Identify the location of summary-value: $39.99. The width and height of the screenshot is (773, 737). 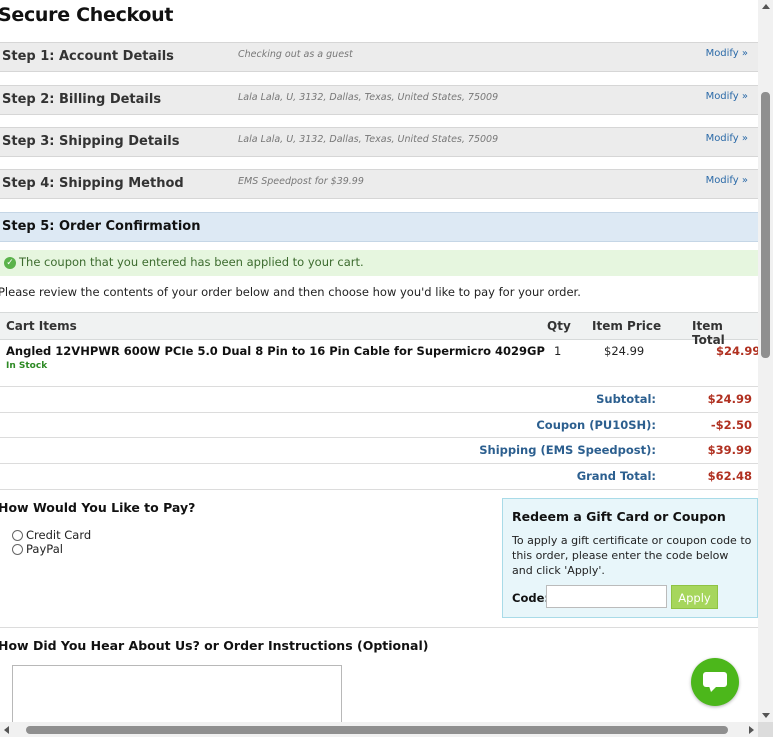
(729, 450).